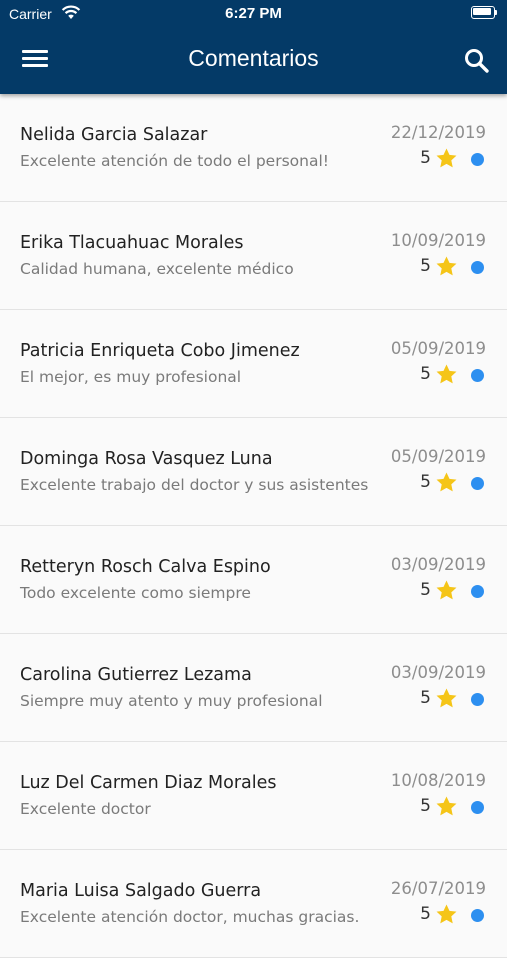  What do you see at coordinates (136, 675) in the screenshot?
I see `commenter-name: Carolina Gutierrez Lezama` at bounding box center [136, 675].